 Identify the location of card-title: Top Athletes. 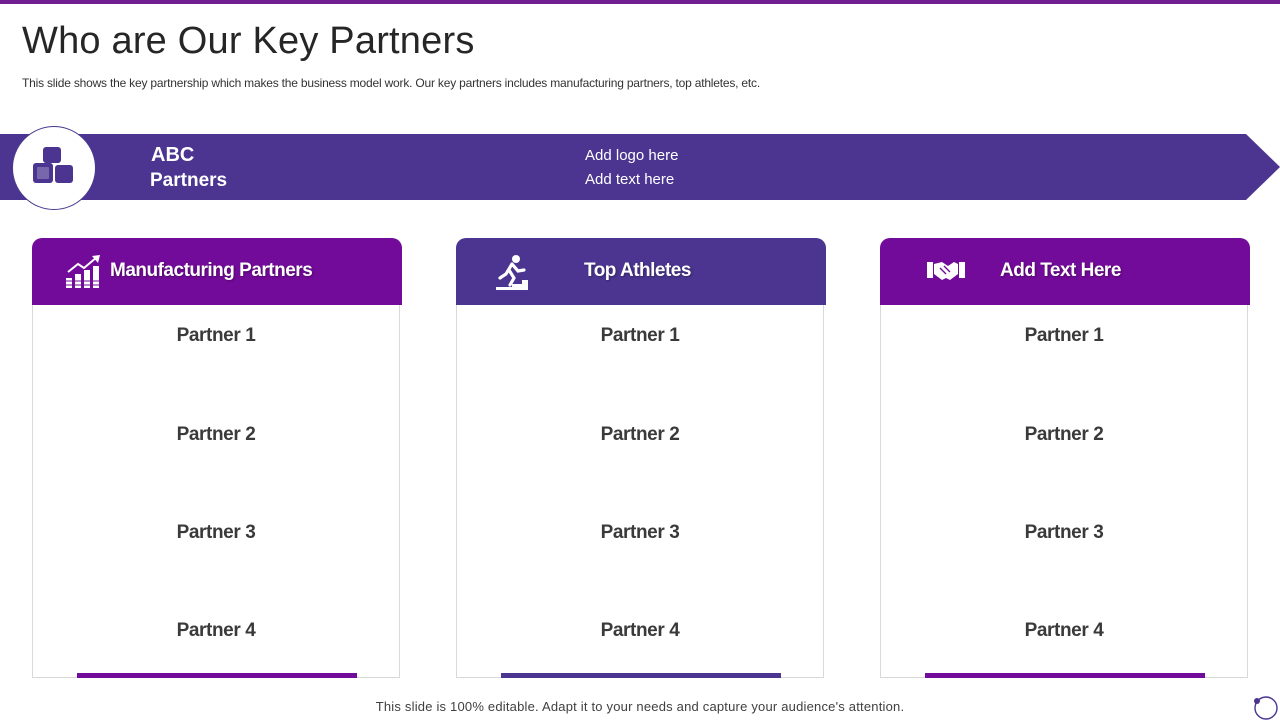
(637, 270).